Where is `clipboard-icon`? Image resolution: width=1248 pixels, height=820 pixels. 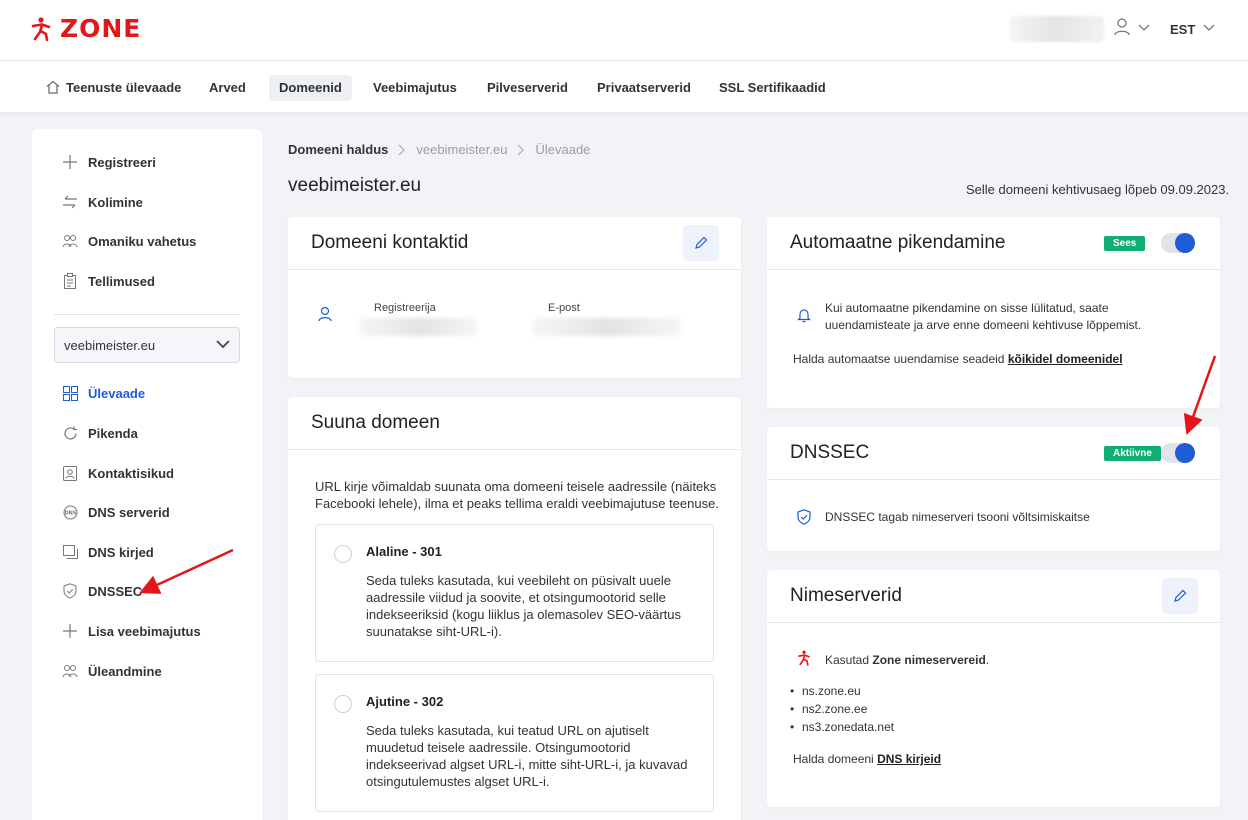 clipboard-icon is located at coordinates (70, 281).